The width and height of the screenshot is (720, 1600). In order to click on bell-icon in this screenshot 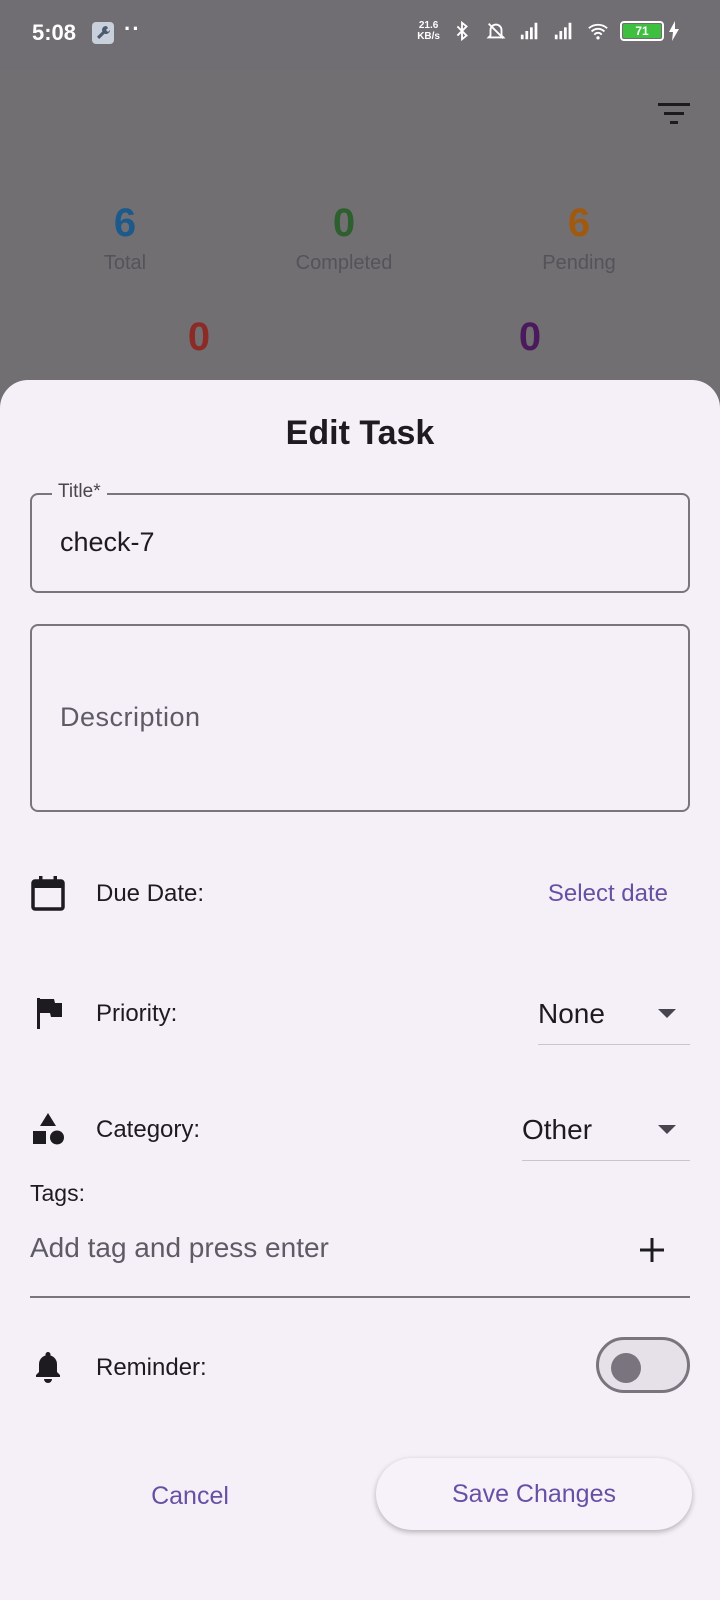, I will do `click(48, 1367)`.